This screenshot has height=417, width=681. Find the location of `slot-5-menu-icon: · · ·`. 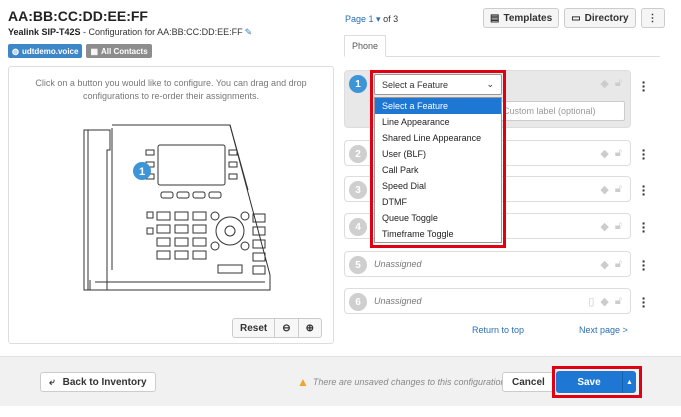

slot-5-menu-icon: · · · is located at coordinates (644, 265).